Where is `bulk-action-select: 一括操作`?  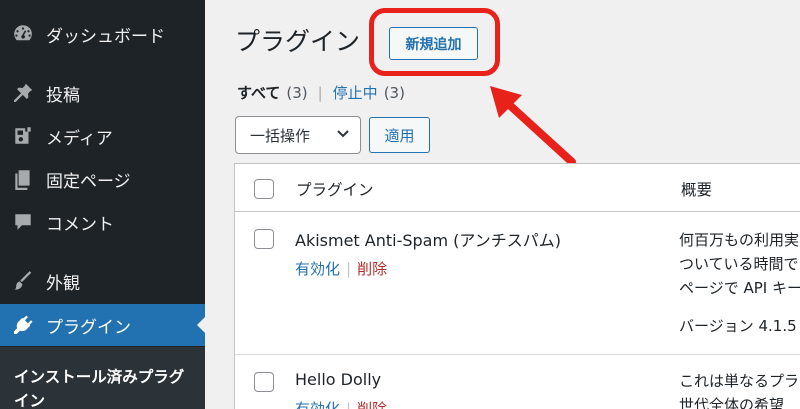 bulk-action-select: 一括操作 is located at coordinates (298, 135).